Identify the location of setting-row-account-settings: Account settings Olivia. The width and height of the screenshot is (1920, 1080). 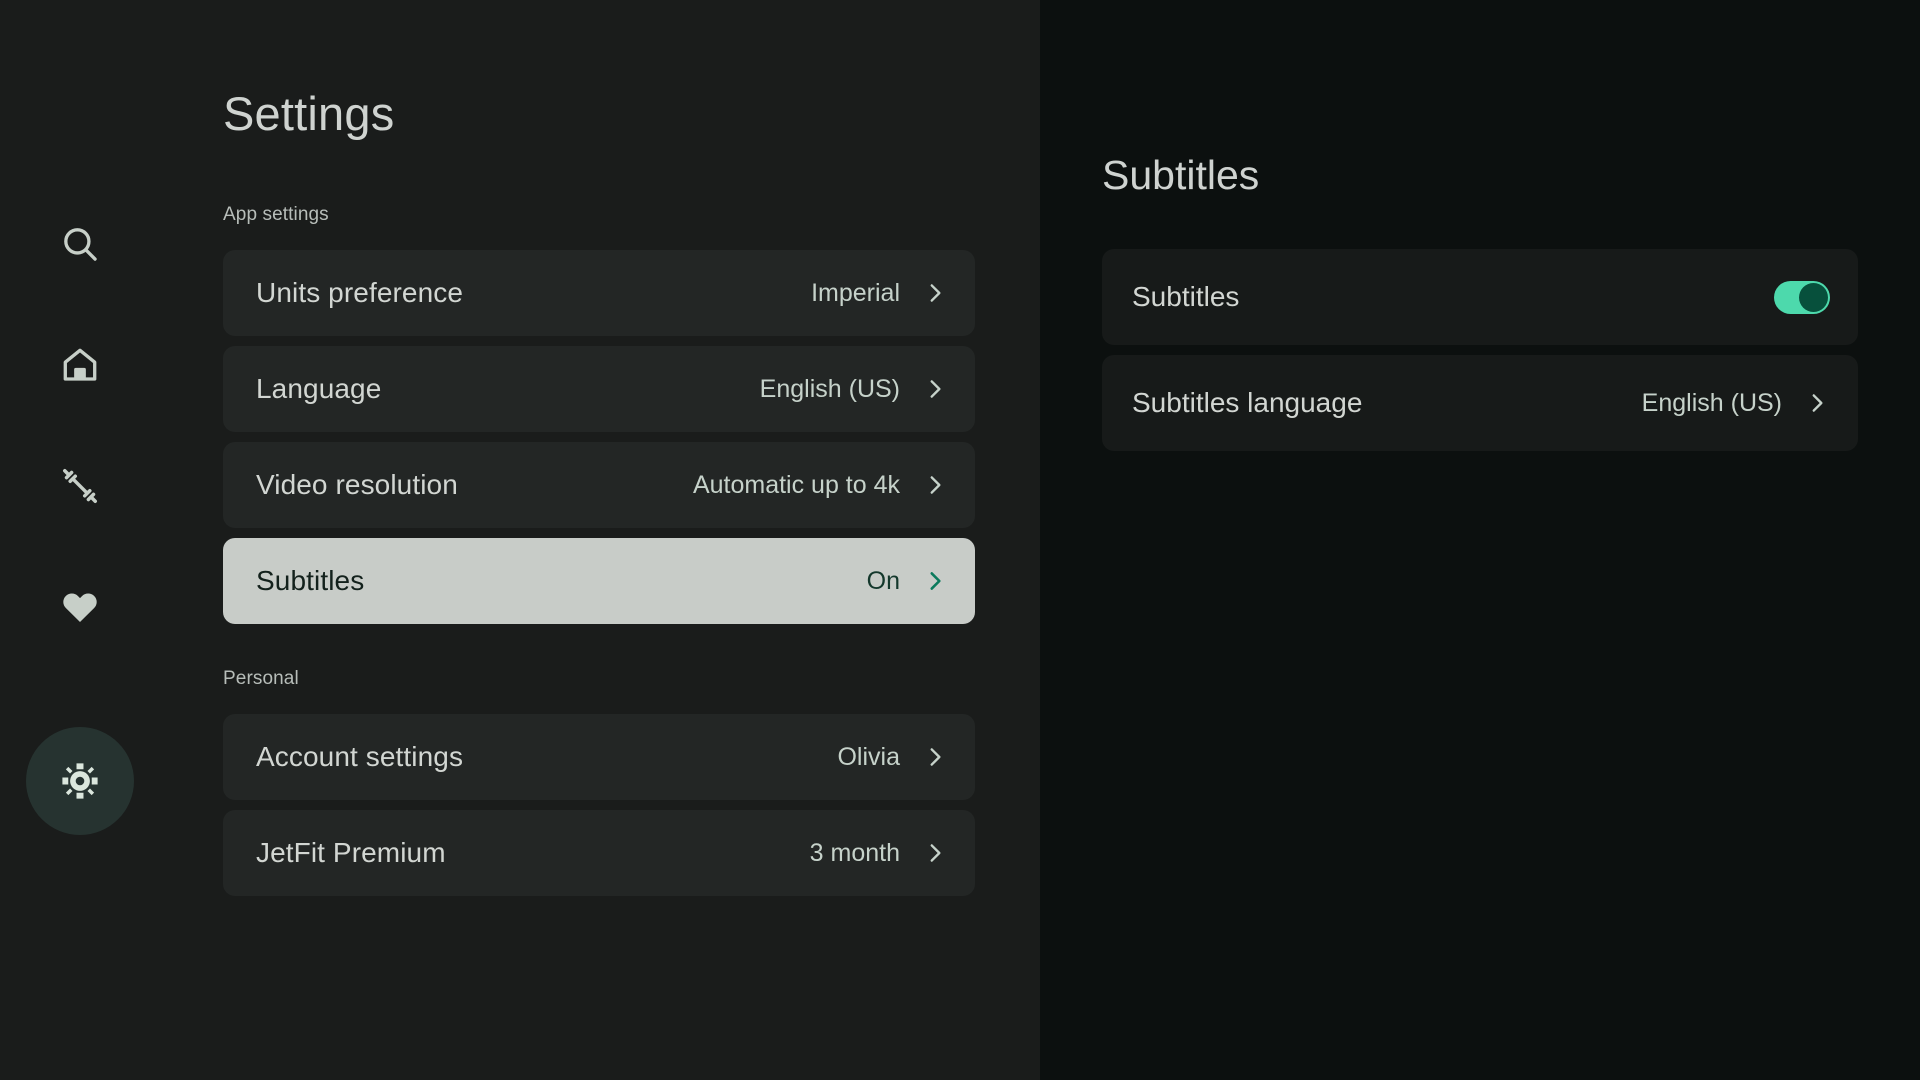
(599, 757).